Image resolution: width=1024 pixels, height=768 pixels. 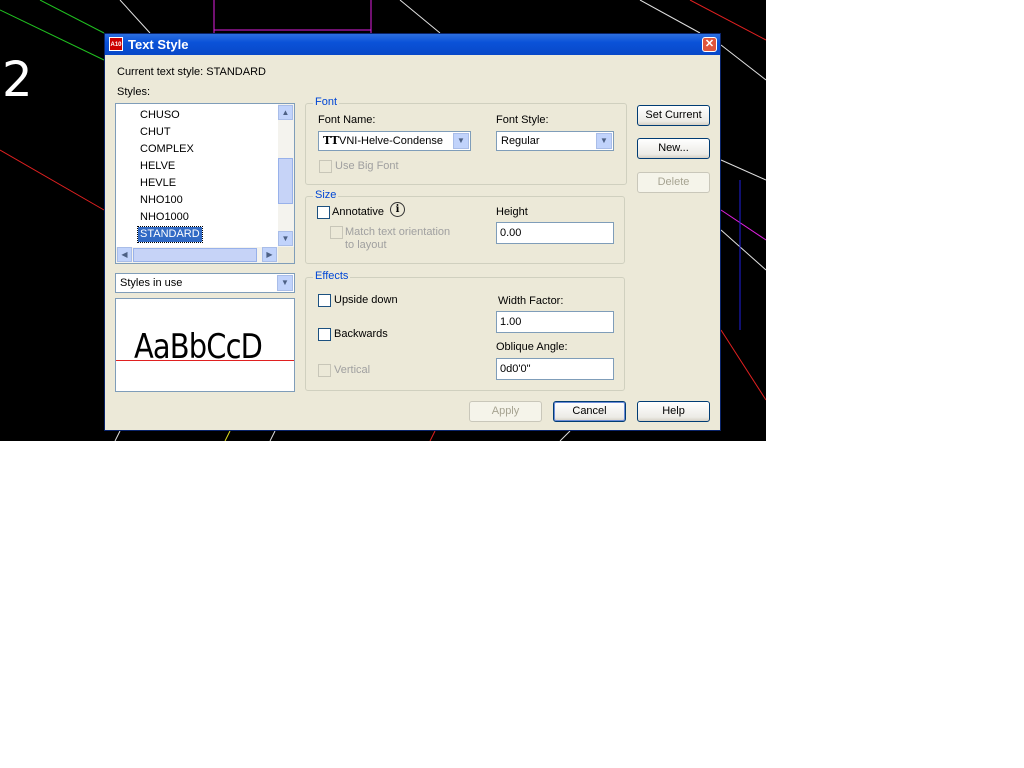 I want to click on height-input: 0.00, so click(x=555, y=233).